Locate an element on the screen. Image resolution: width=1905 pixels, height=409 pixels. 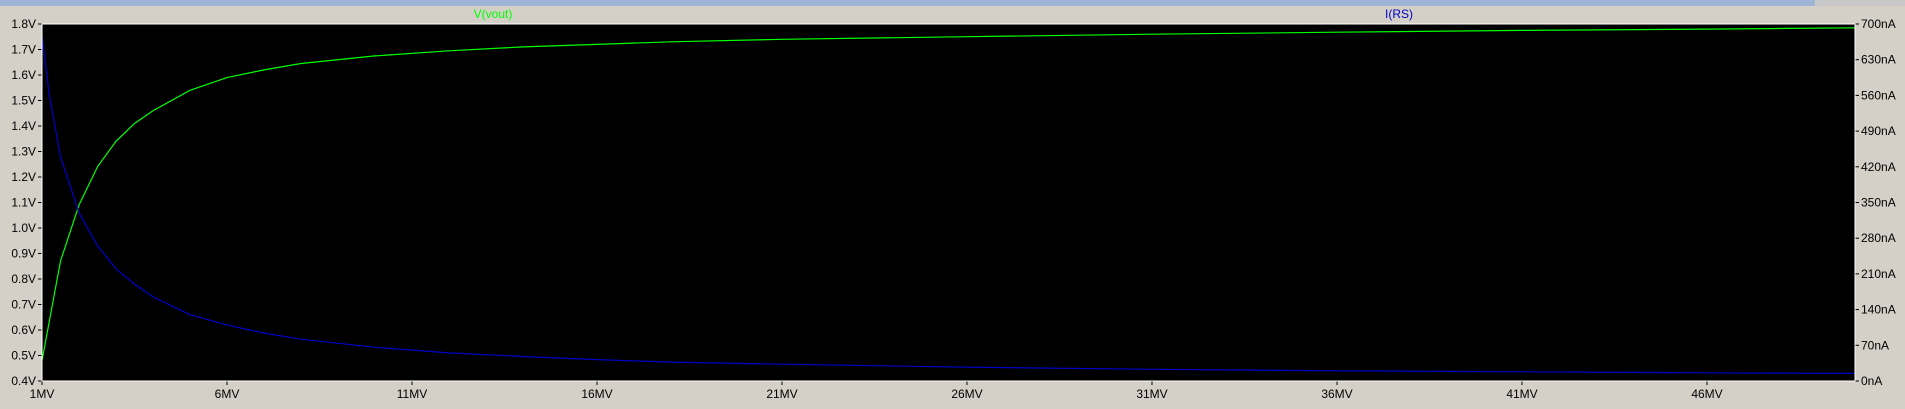
y-left-tick-label: 1.6V is located at coordinates (23, 75).